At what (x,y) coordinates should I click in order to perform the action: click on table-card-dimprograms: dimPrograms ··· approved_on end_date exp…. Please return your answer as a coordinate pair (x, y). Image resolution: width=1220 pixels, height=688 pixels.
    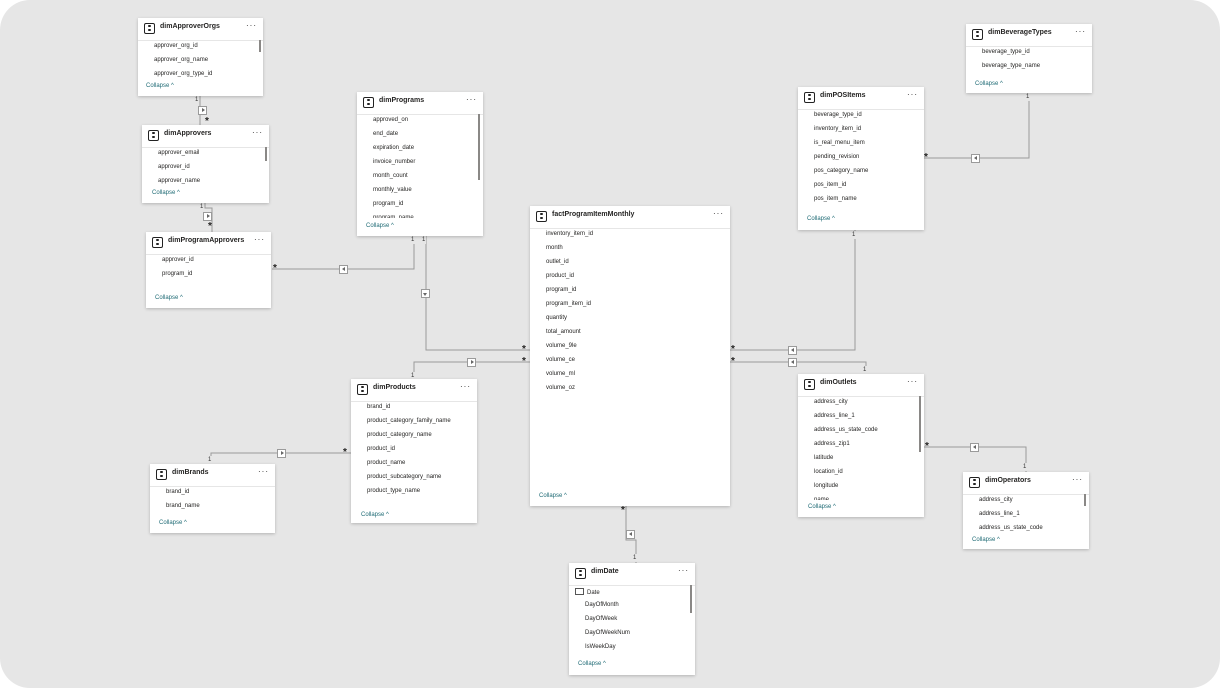
    Looking at the image, I should click on (420, 164).